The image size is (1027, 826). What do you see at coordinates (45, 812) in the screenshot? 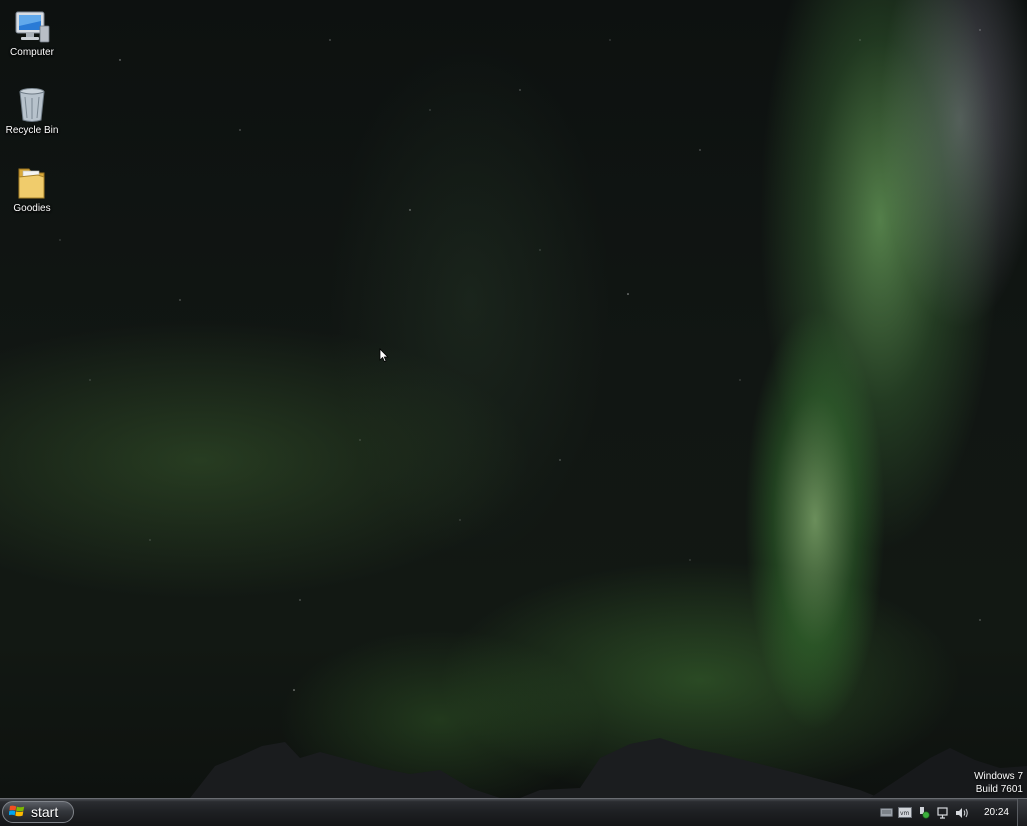
I see `start-button-label: start` at bounding box center [45, 812].